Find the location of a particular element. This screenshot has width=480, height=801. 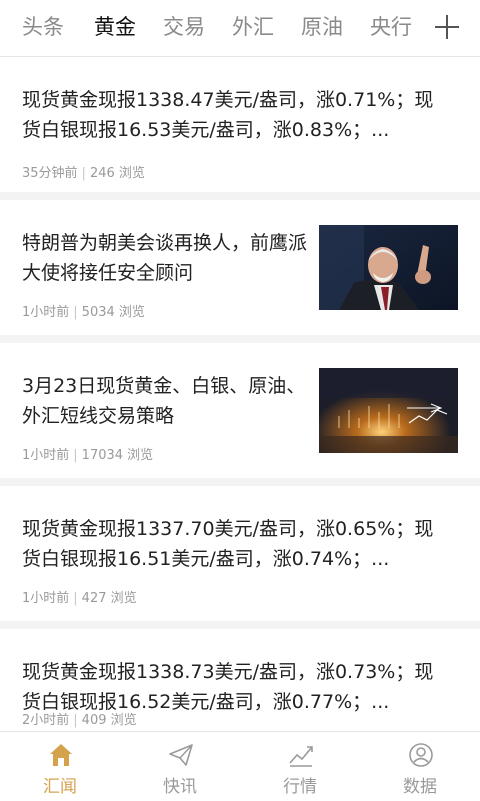

nav-flash-label: 快讯 is located at coordinates (180, 787).